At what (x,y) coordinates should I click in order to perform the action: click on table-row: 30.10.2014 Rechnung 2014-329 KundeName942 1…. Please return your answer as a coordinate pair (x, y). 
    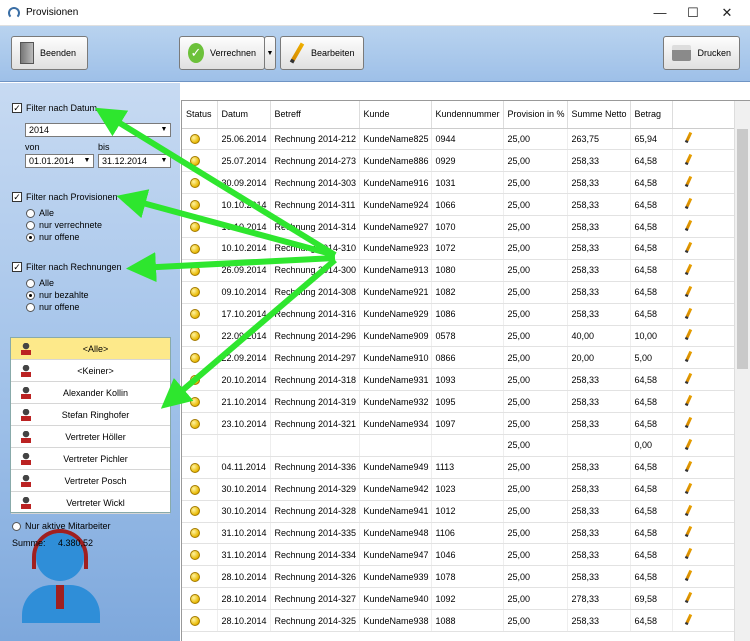
    Looking at the image, I should click on (459, 489).